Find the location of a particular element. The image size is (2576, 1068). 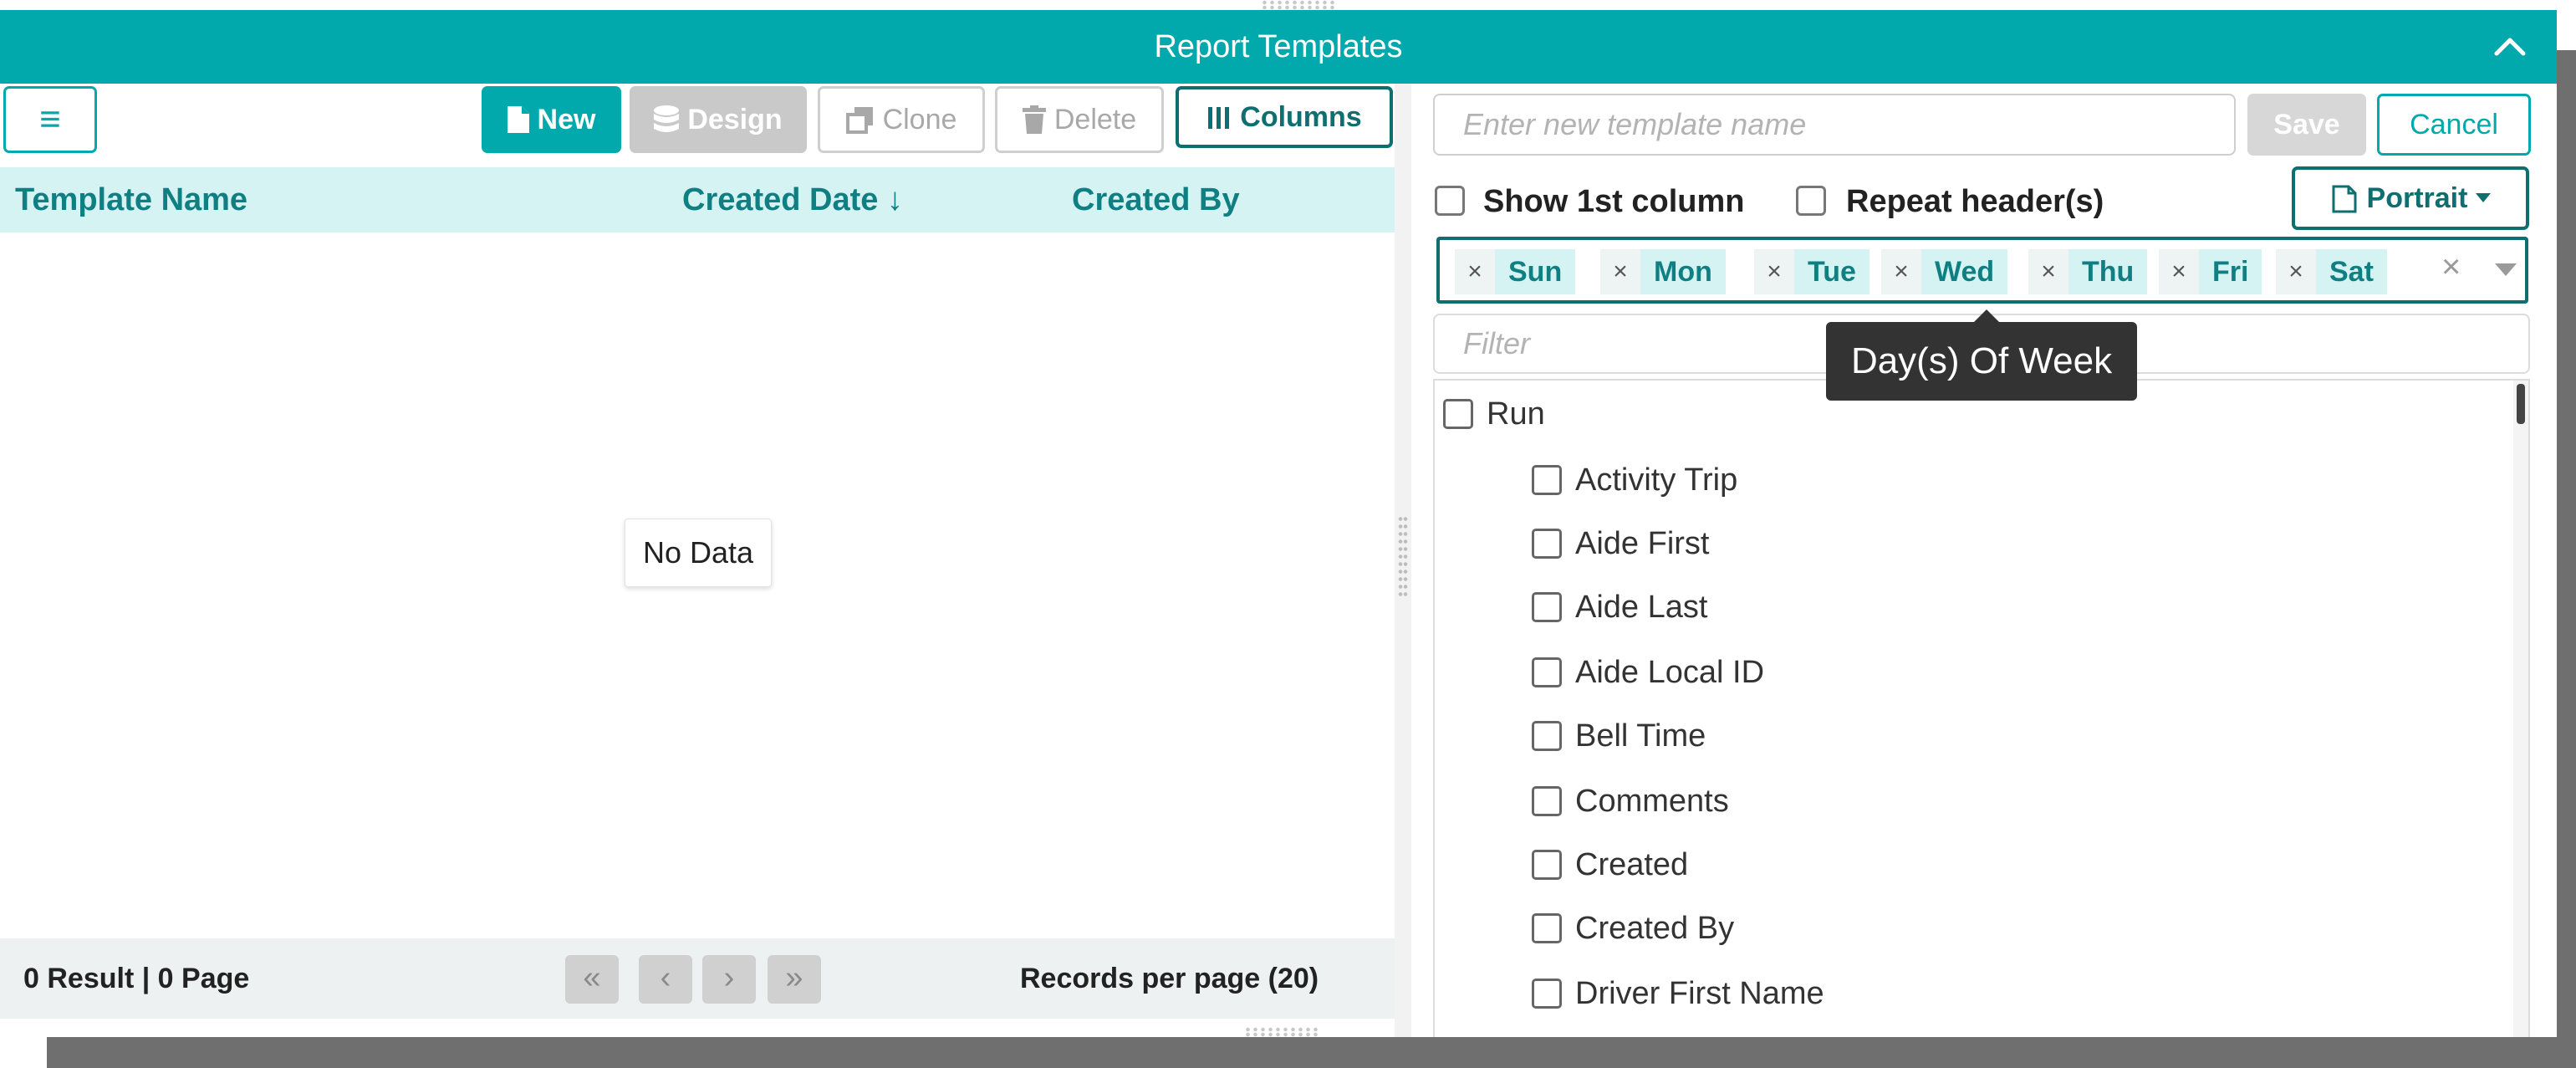

last-page-icon: » is located at coordinates (795, 979).